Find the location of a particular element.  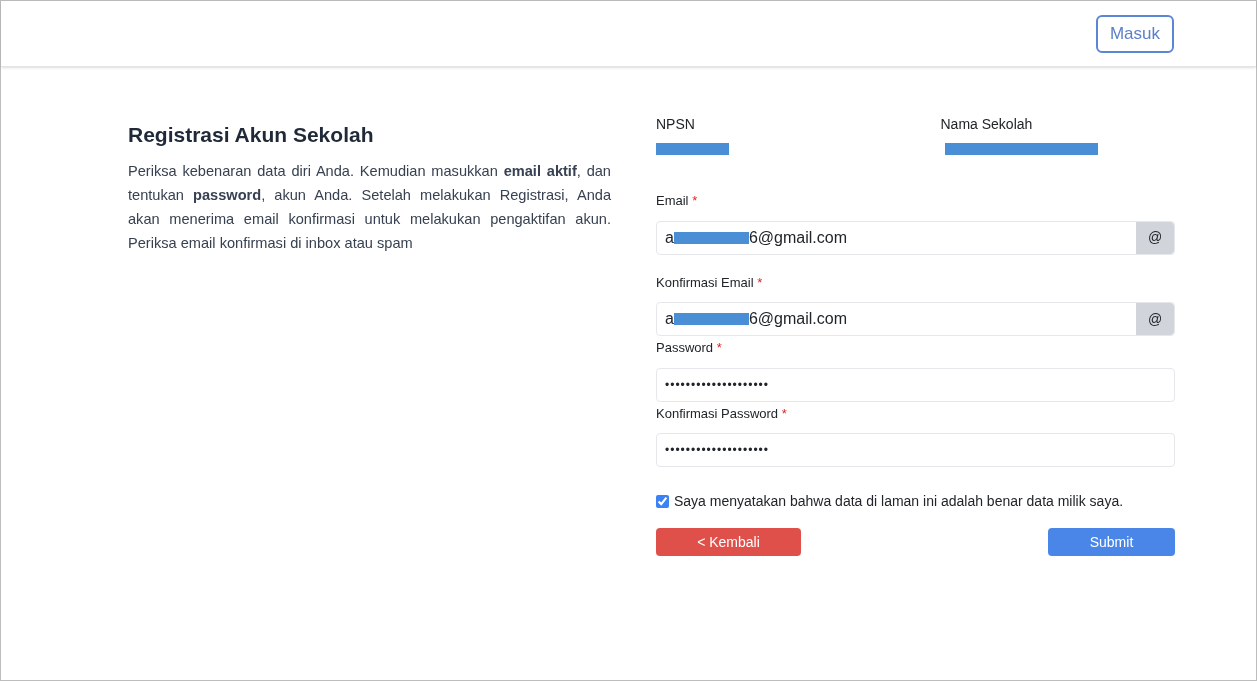

submit-button: Submit is located at coordinates (1111, 542).